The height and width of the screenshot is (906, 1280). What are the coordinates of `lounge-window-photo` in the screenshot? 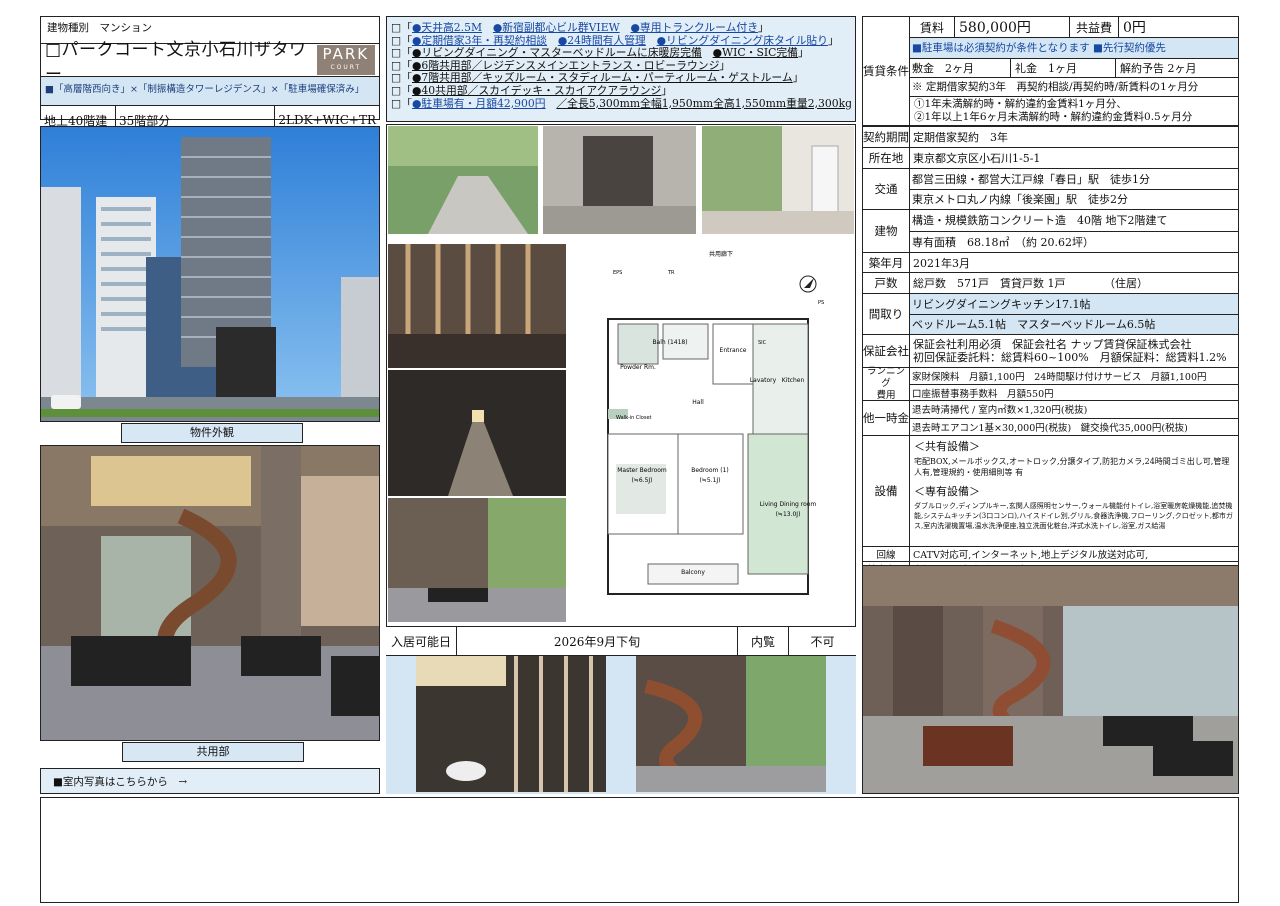 It's located at (511, 724).